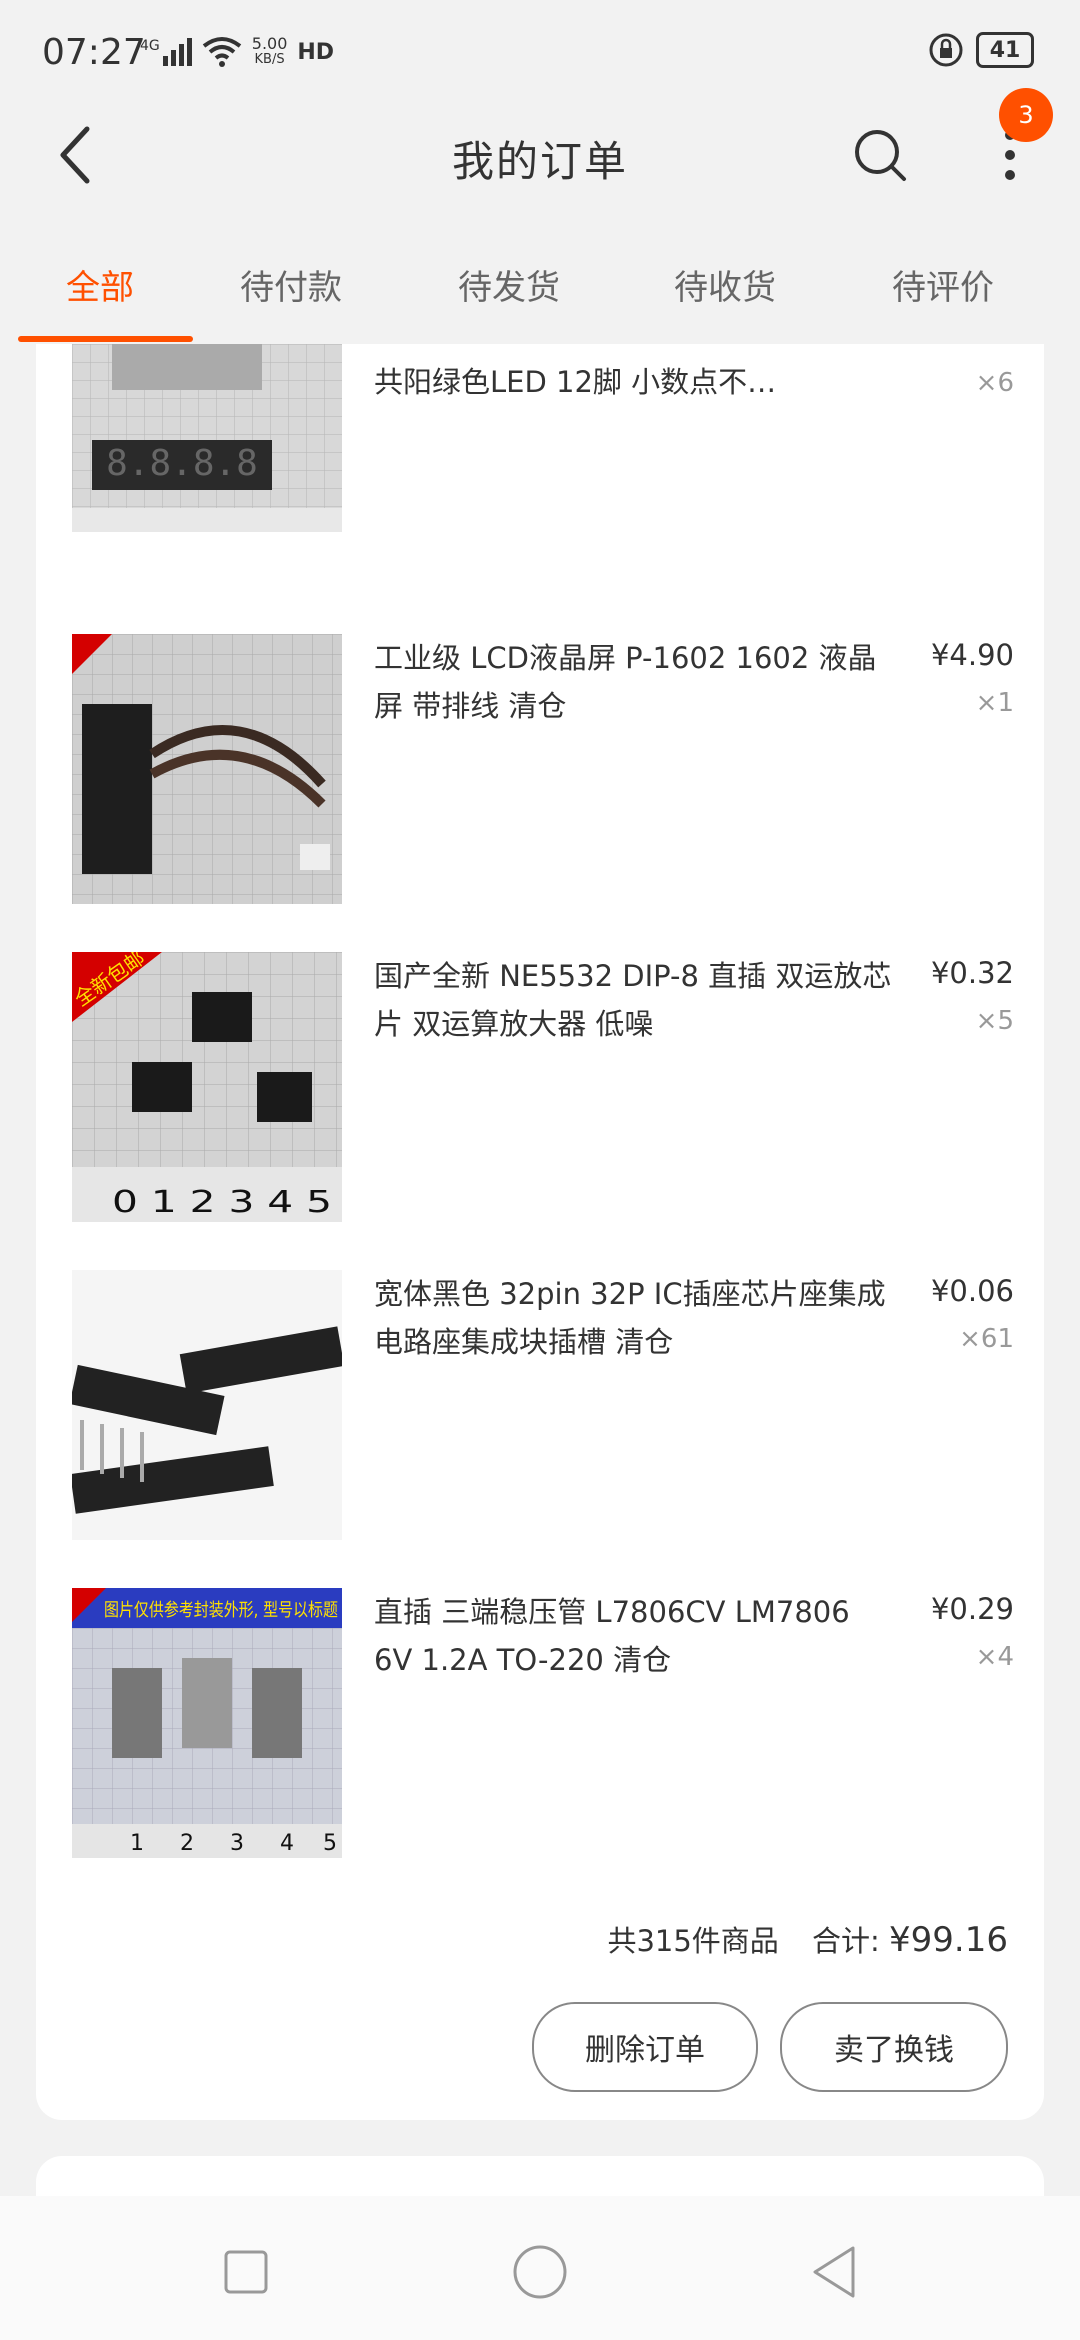 This screenshot has width=1080, height=2340. I want to click on svg-text: 5, so click(330, 1843).